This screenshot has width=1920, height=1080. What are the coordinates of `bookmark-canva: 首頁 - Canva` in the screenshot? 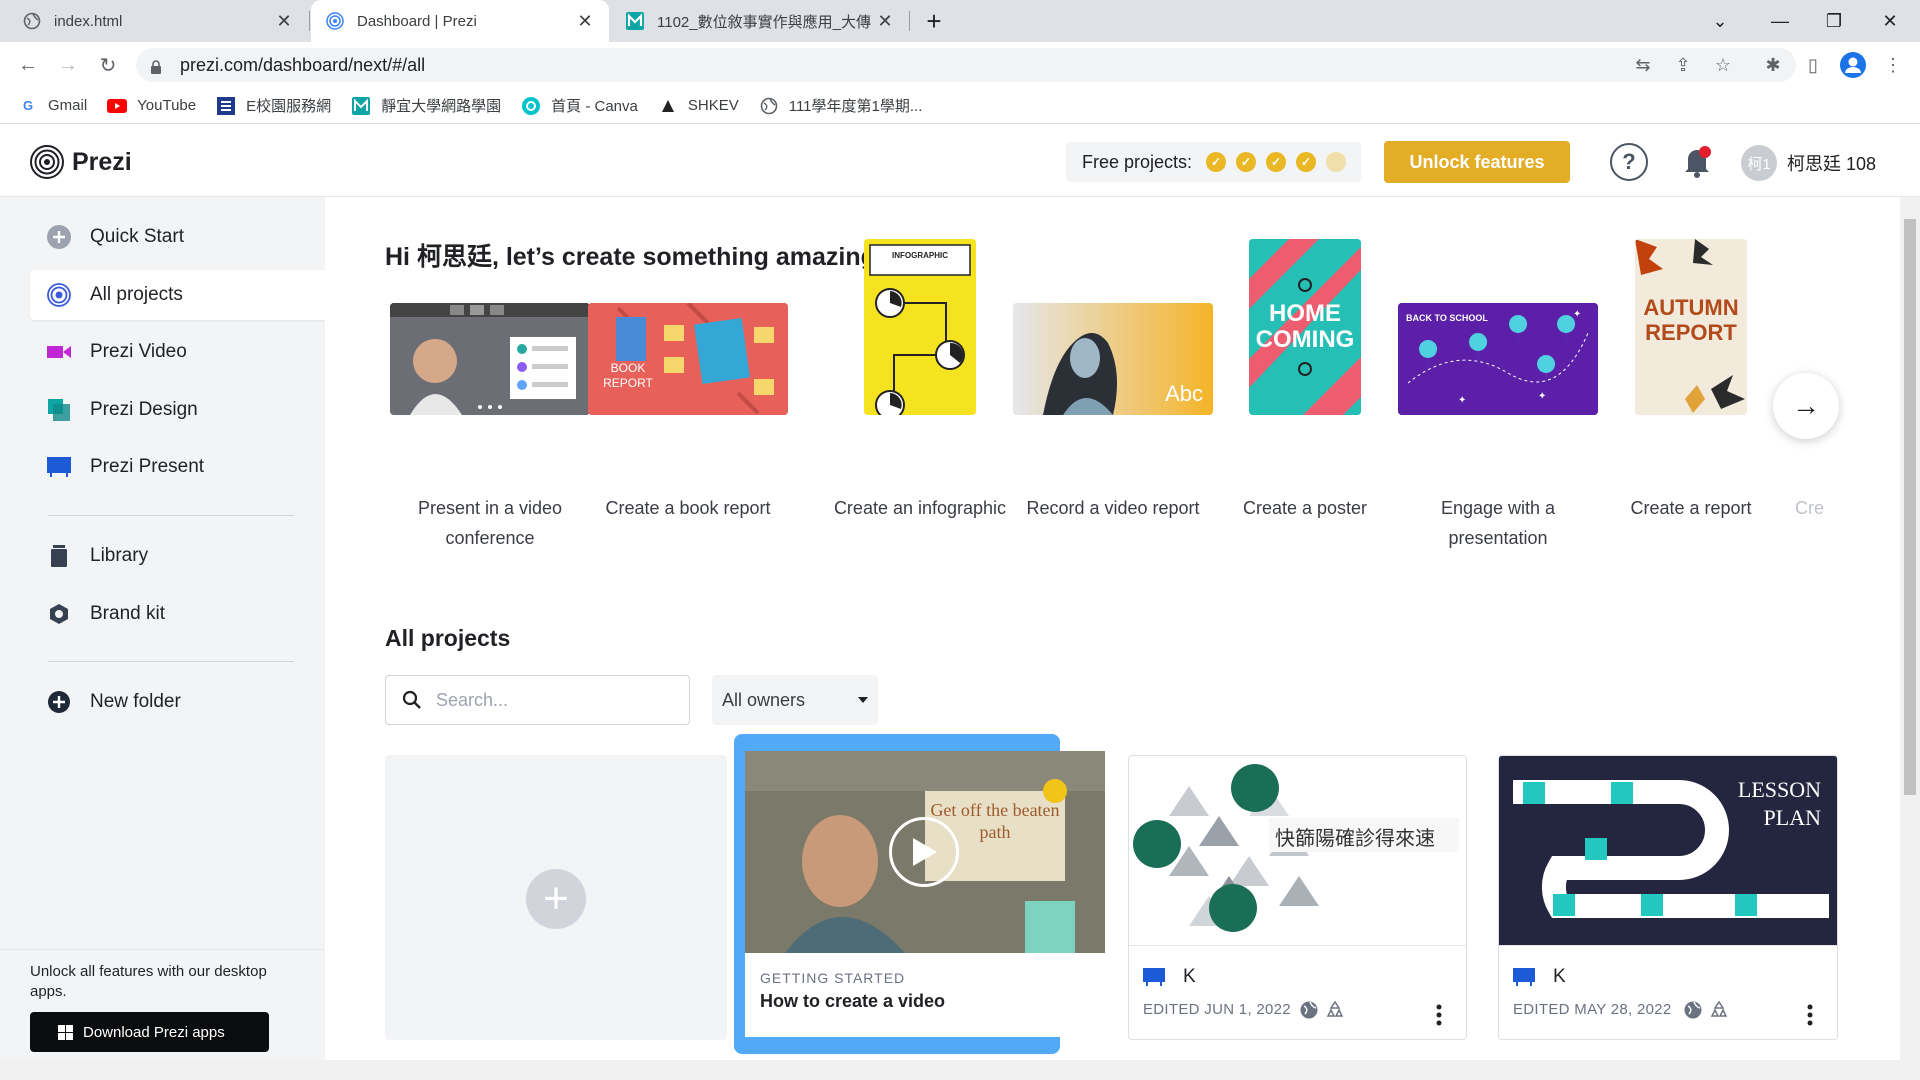 It's located at (579, 105).